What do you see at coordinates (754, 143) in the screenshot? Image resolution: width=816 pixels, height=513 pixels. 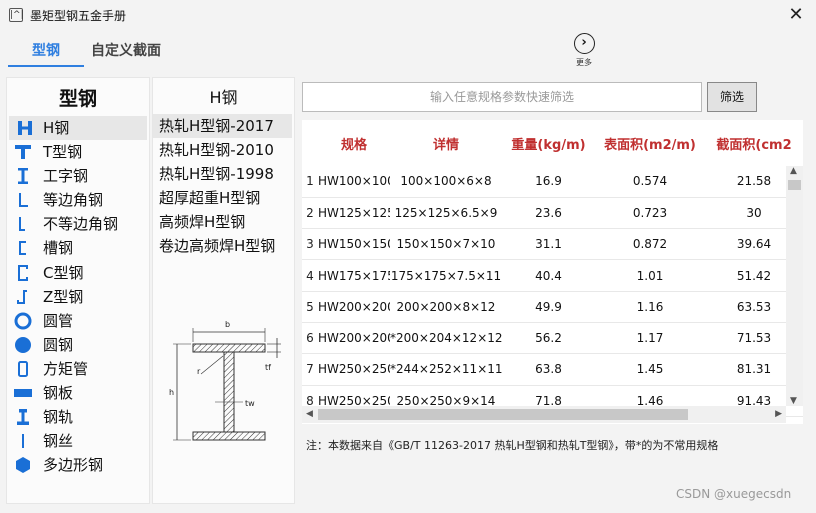 I see `col-header-area: 截面积(cm2` at bounding box center [754, 143].